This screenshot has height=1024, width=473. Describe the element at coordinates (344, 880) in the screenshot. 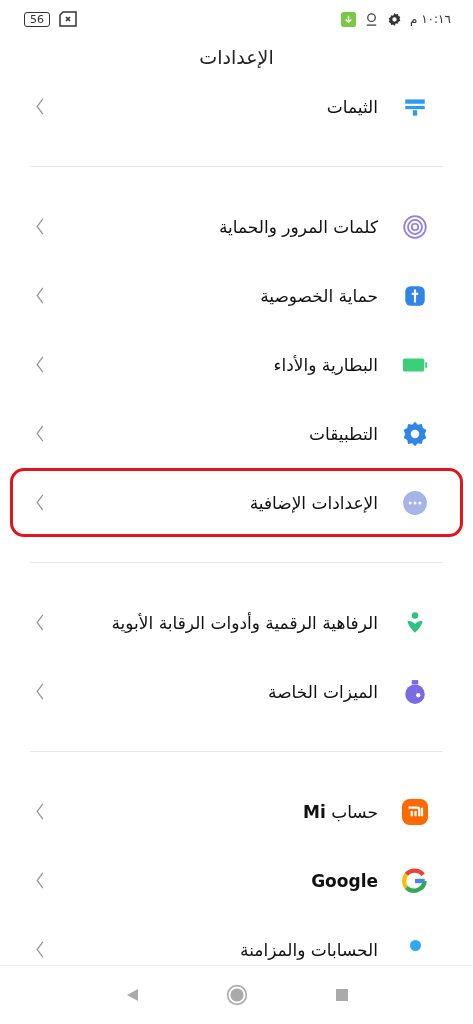

I see `item-label: Google` at that location.